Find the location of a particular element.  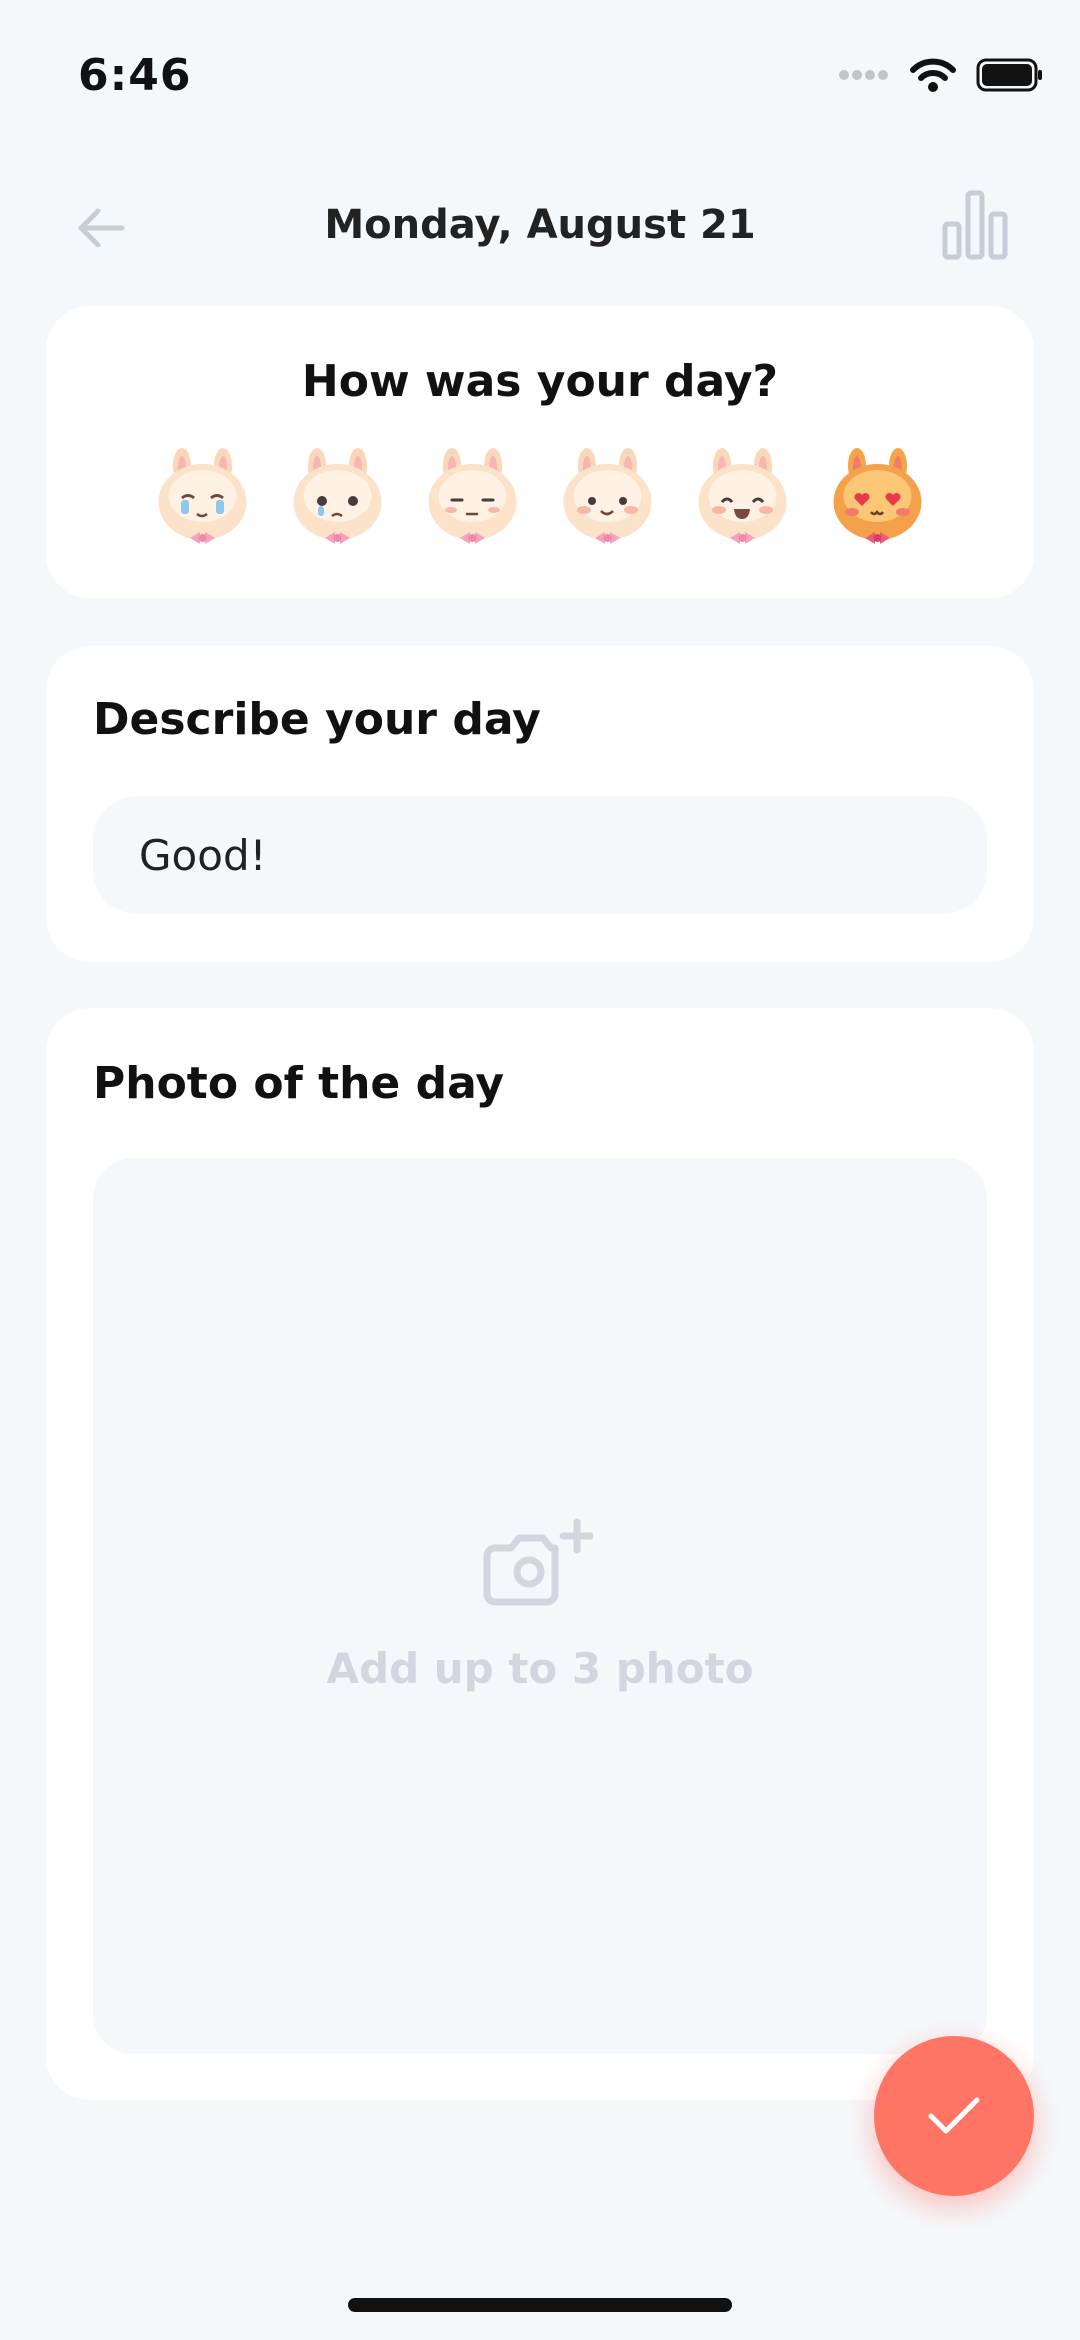

describe-card: Describe your day Good! is located at coordinates (540, 804).